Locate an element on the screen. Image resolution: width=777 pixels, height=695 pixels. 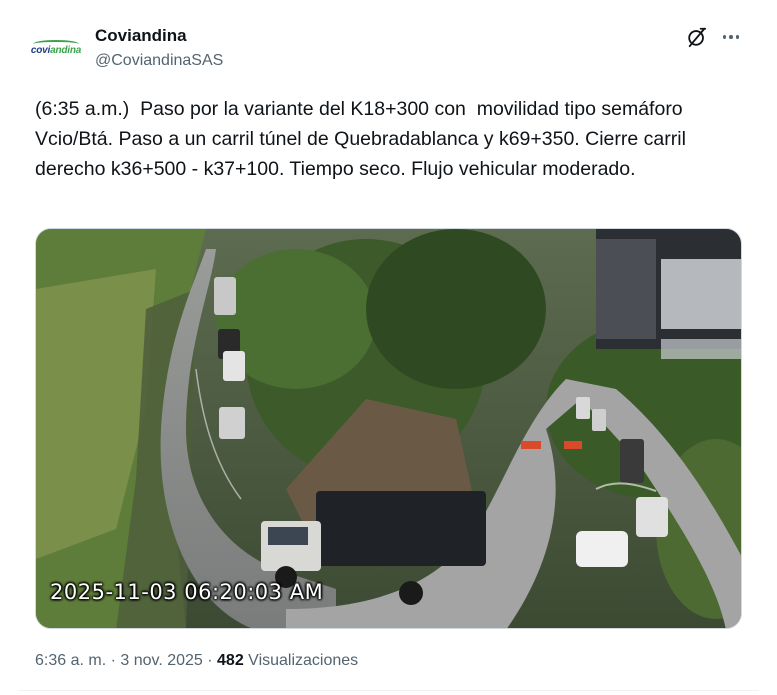
more-options-icon is located at coordinates (731, 37).